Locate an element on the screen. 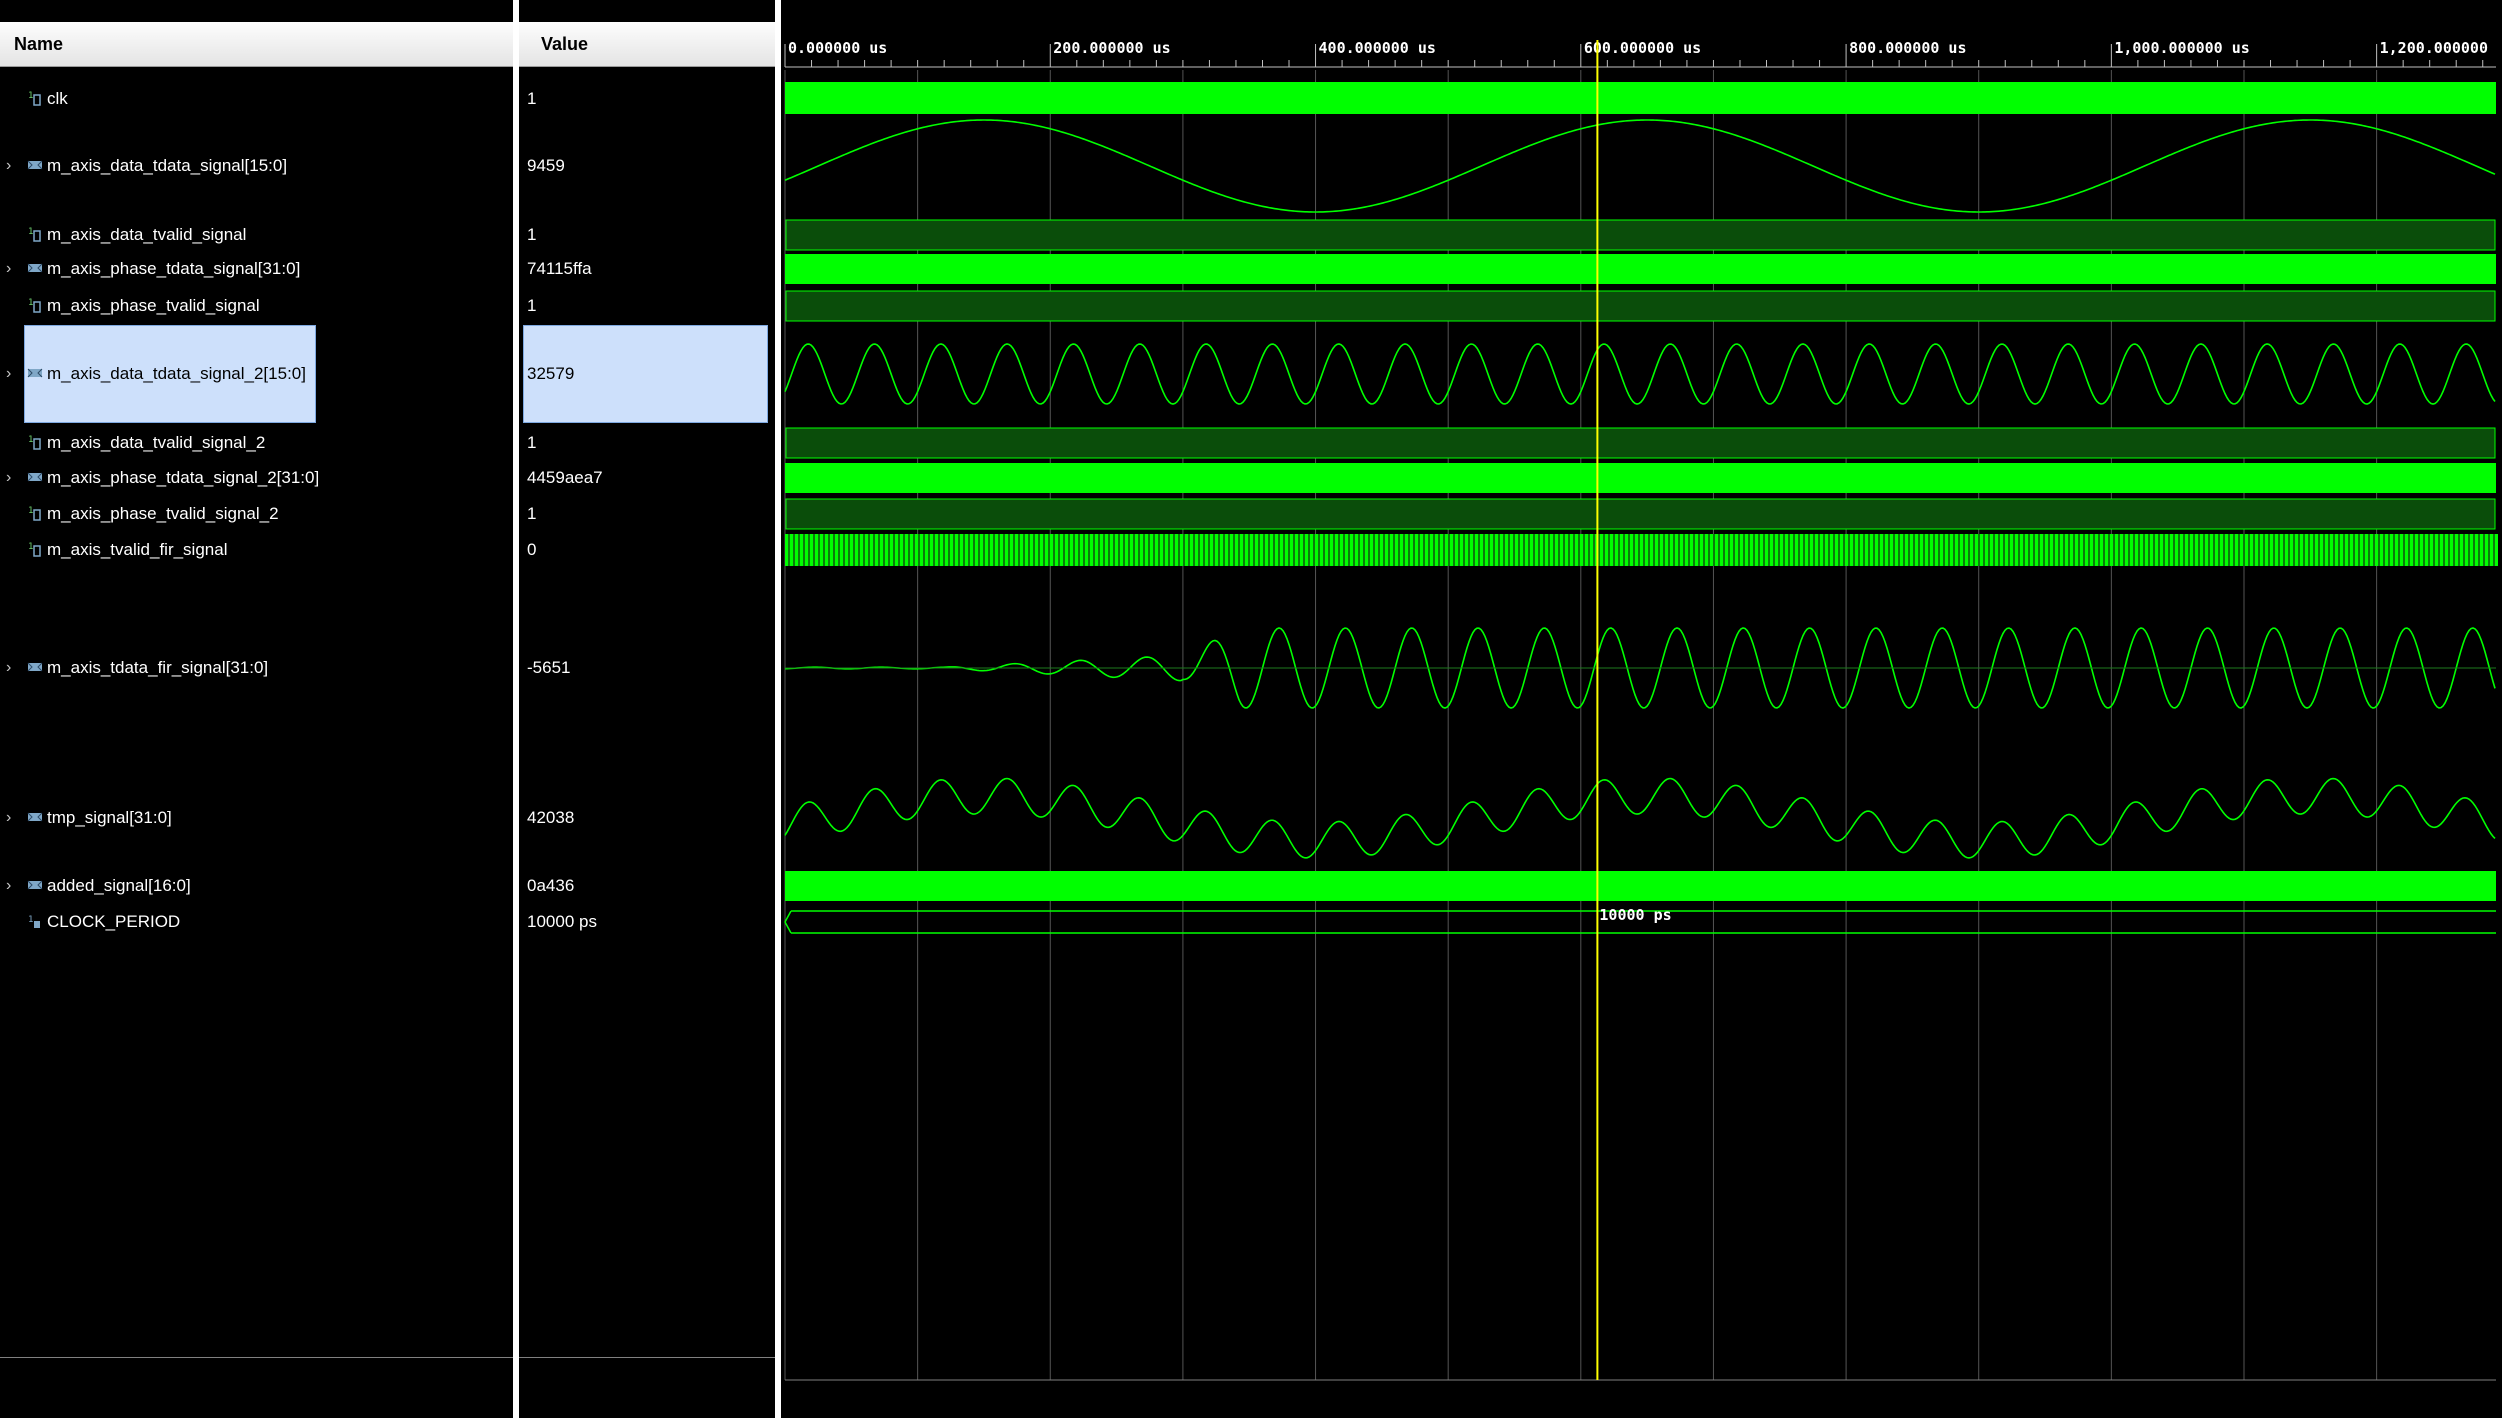 This screenshot has width=2502, height=1418. signal-value-row: 32579 is located at coordinates (649, 374).